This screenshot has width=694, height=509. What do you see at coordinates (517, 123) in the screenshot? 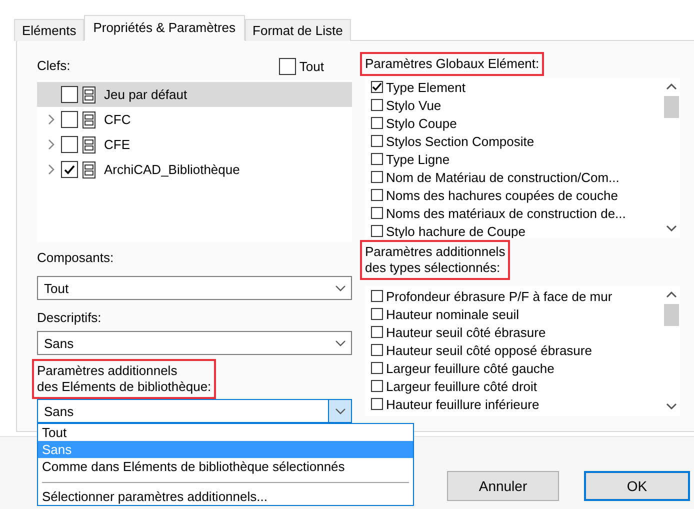
I see `list-item: Stylo Coupe` at bounding box center [517, 123].